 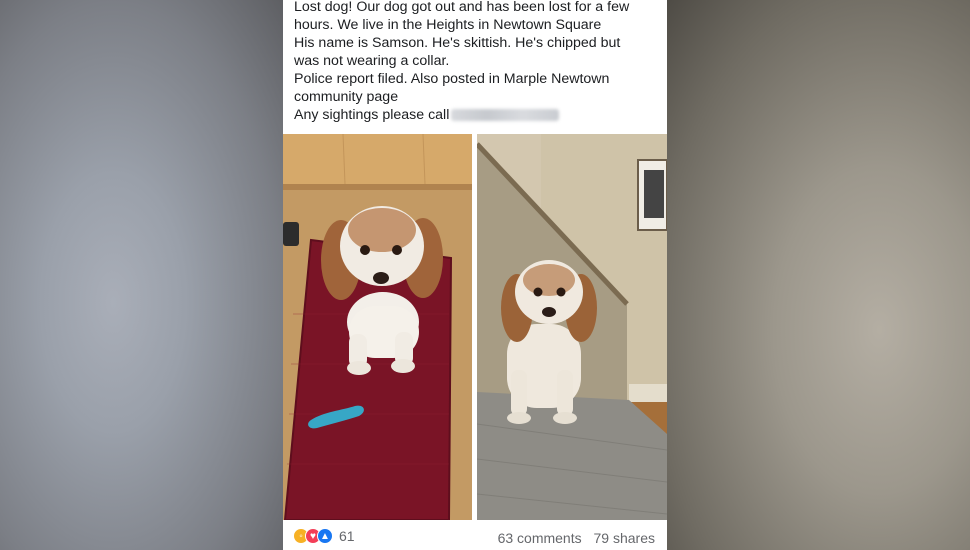 I want to click on blurred-phone-number, so click(x=505, y=115).